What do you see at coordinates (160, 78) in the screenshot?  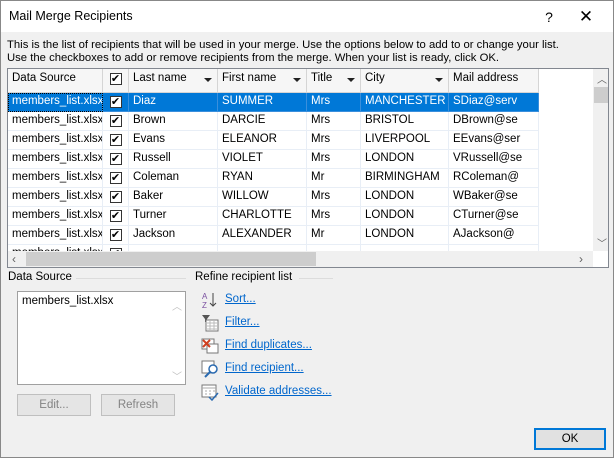 I see `column-label: Last name` at bounding box center [160, 78].